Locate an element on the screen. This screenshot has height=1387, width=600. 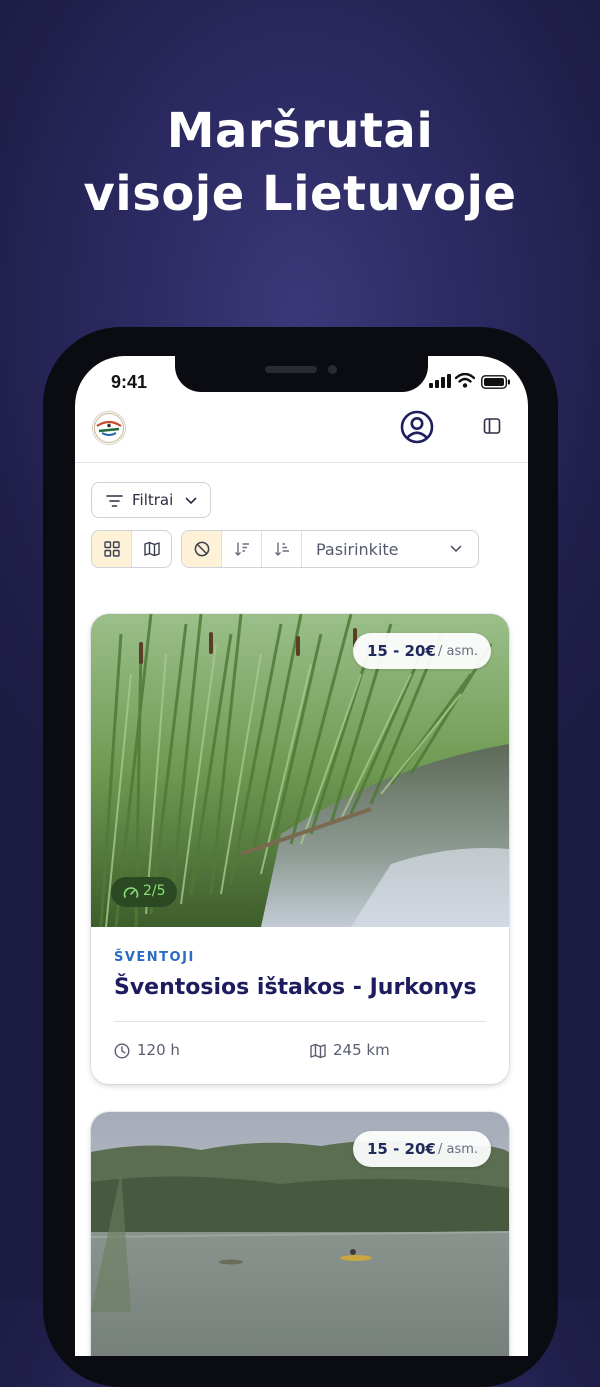
headline-line-1: Maršrutai is located at coordinates (300, 131).